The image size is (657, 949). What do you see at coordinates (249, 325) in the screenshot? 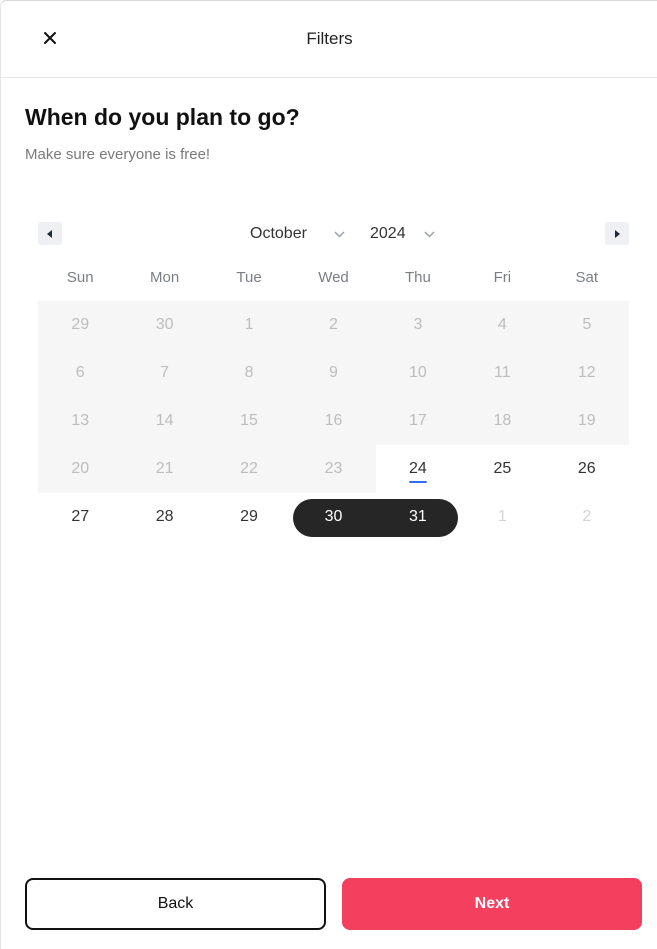
I see `calendar-day-disabled: 1` at bounding box center [249, 325].